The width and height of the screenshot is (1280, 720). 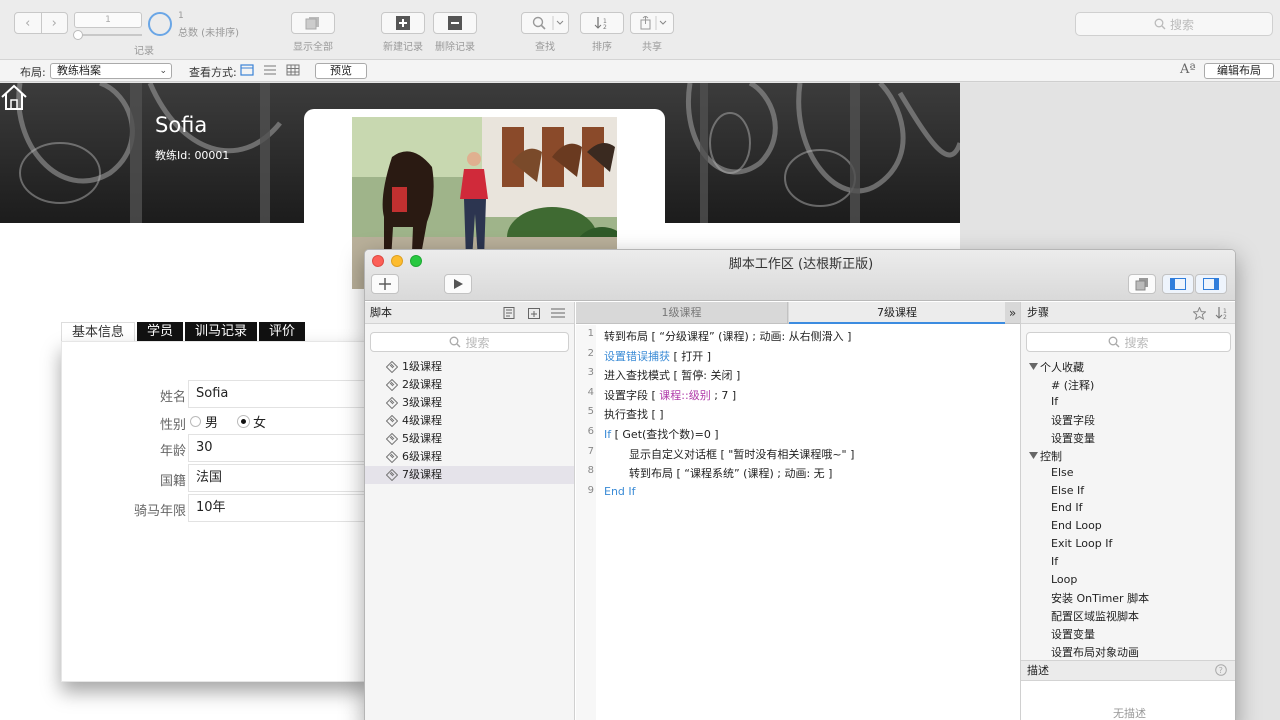 I want to click on steps-search-input: 搜索, so click(x=1128, y=342).